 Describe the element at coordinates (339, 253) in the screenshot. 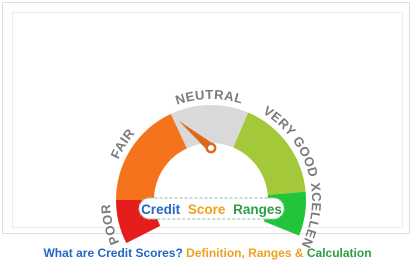

I see `caption-part-calculation: Calculation` at that location.